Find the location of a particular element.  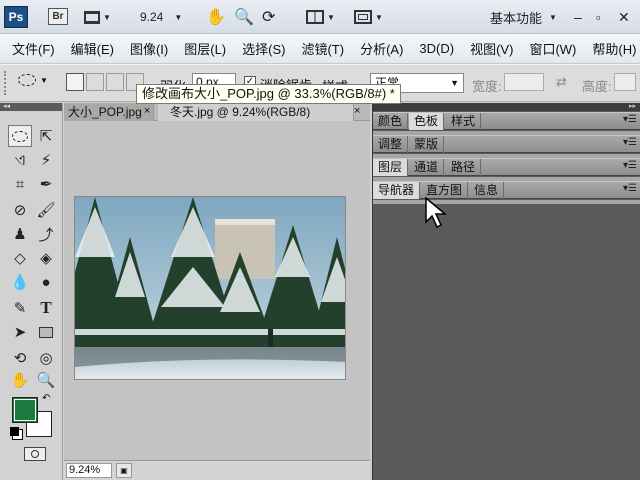

zoom-tool: 🔍 is located at coordinates (46, 380).